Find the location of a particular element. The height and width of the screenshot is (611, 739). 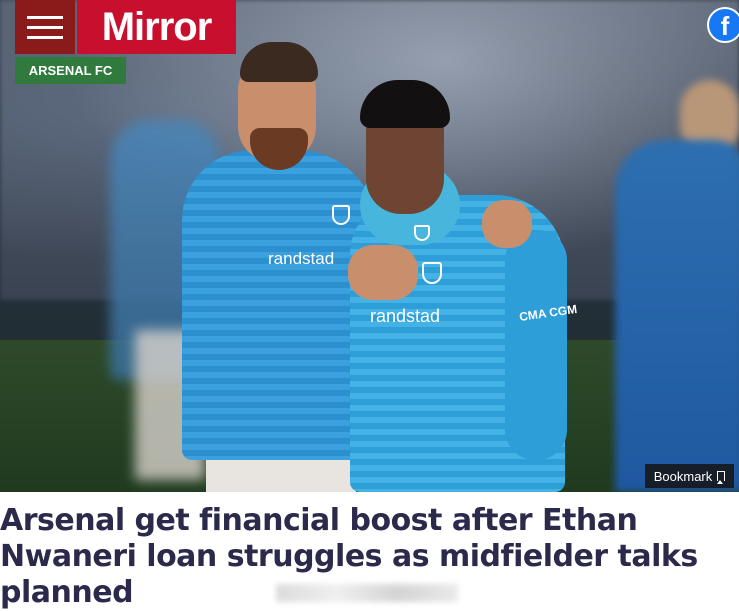

mirror-logo: Mirror is located at coordinates (156, 27).